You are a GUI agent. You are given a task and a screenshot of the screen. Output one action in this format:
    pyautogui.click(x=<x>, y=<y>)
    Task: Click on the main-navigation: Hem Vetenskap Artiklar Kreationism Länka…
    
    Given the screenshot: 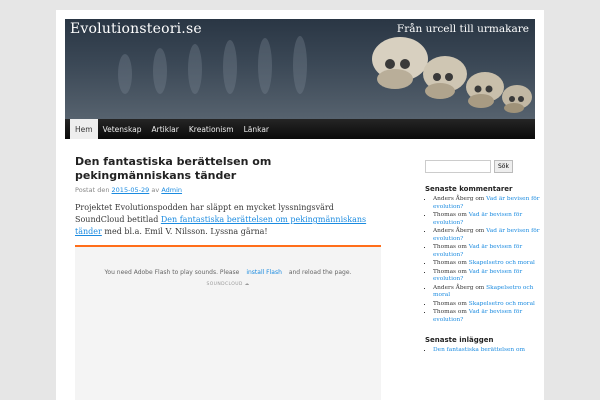 What is the action you would take?
    pyautogui.click(x=300, y=129)
    